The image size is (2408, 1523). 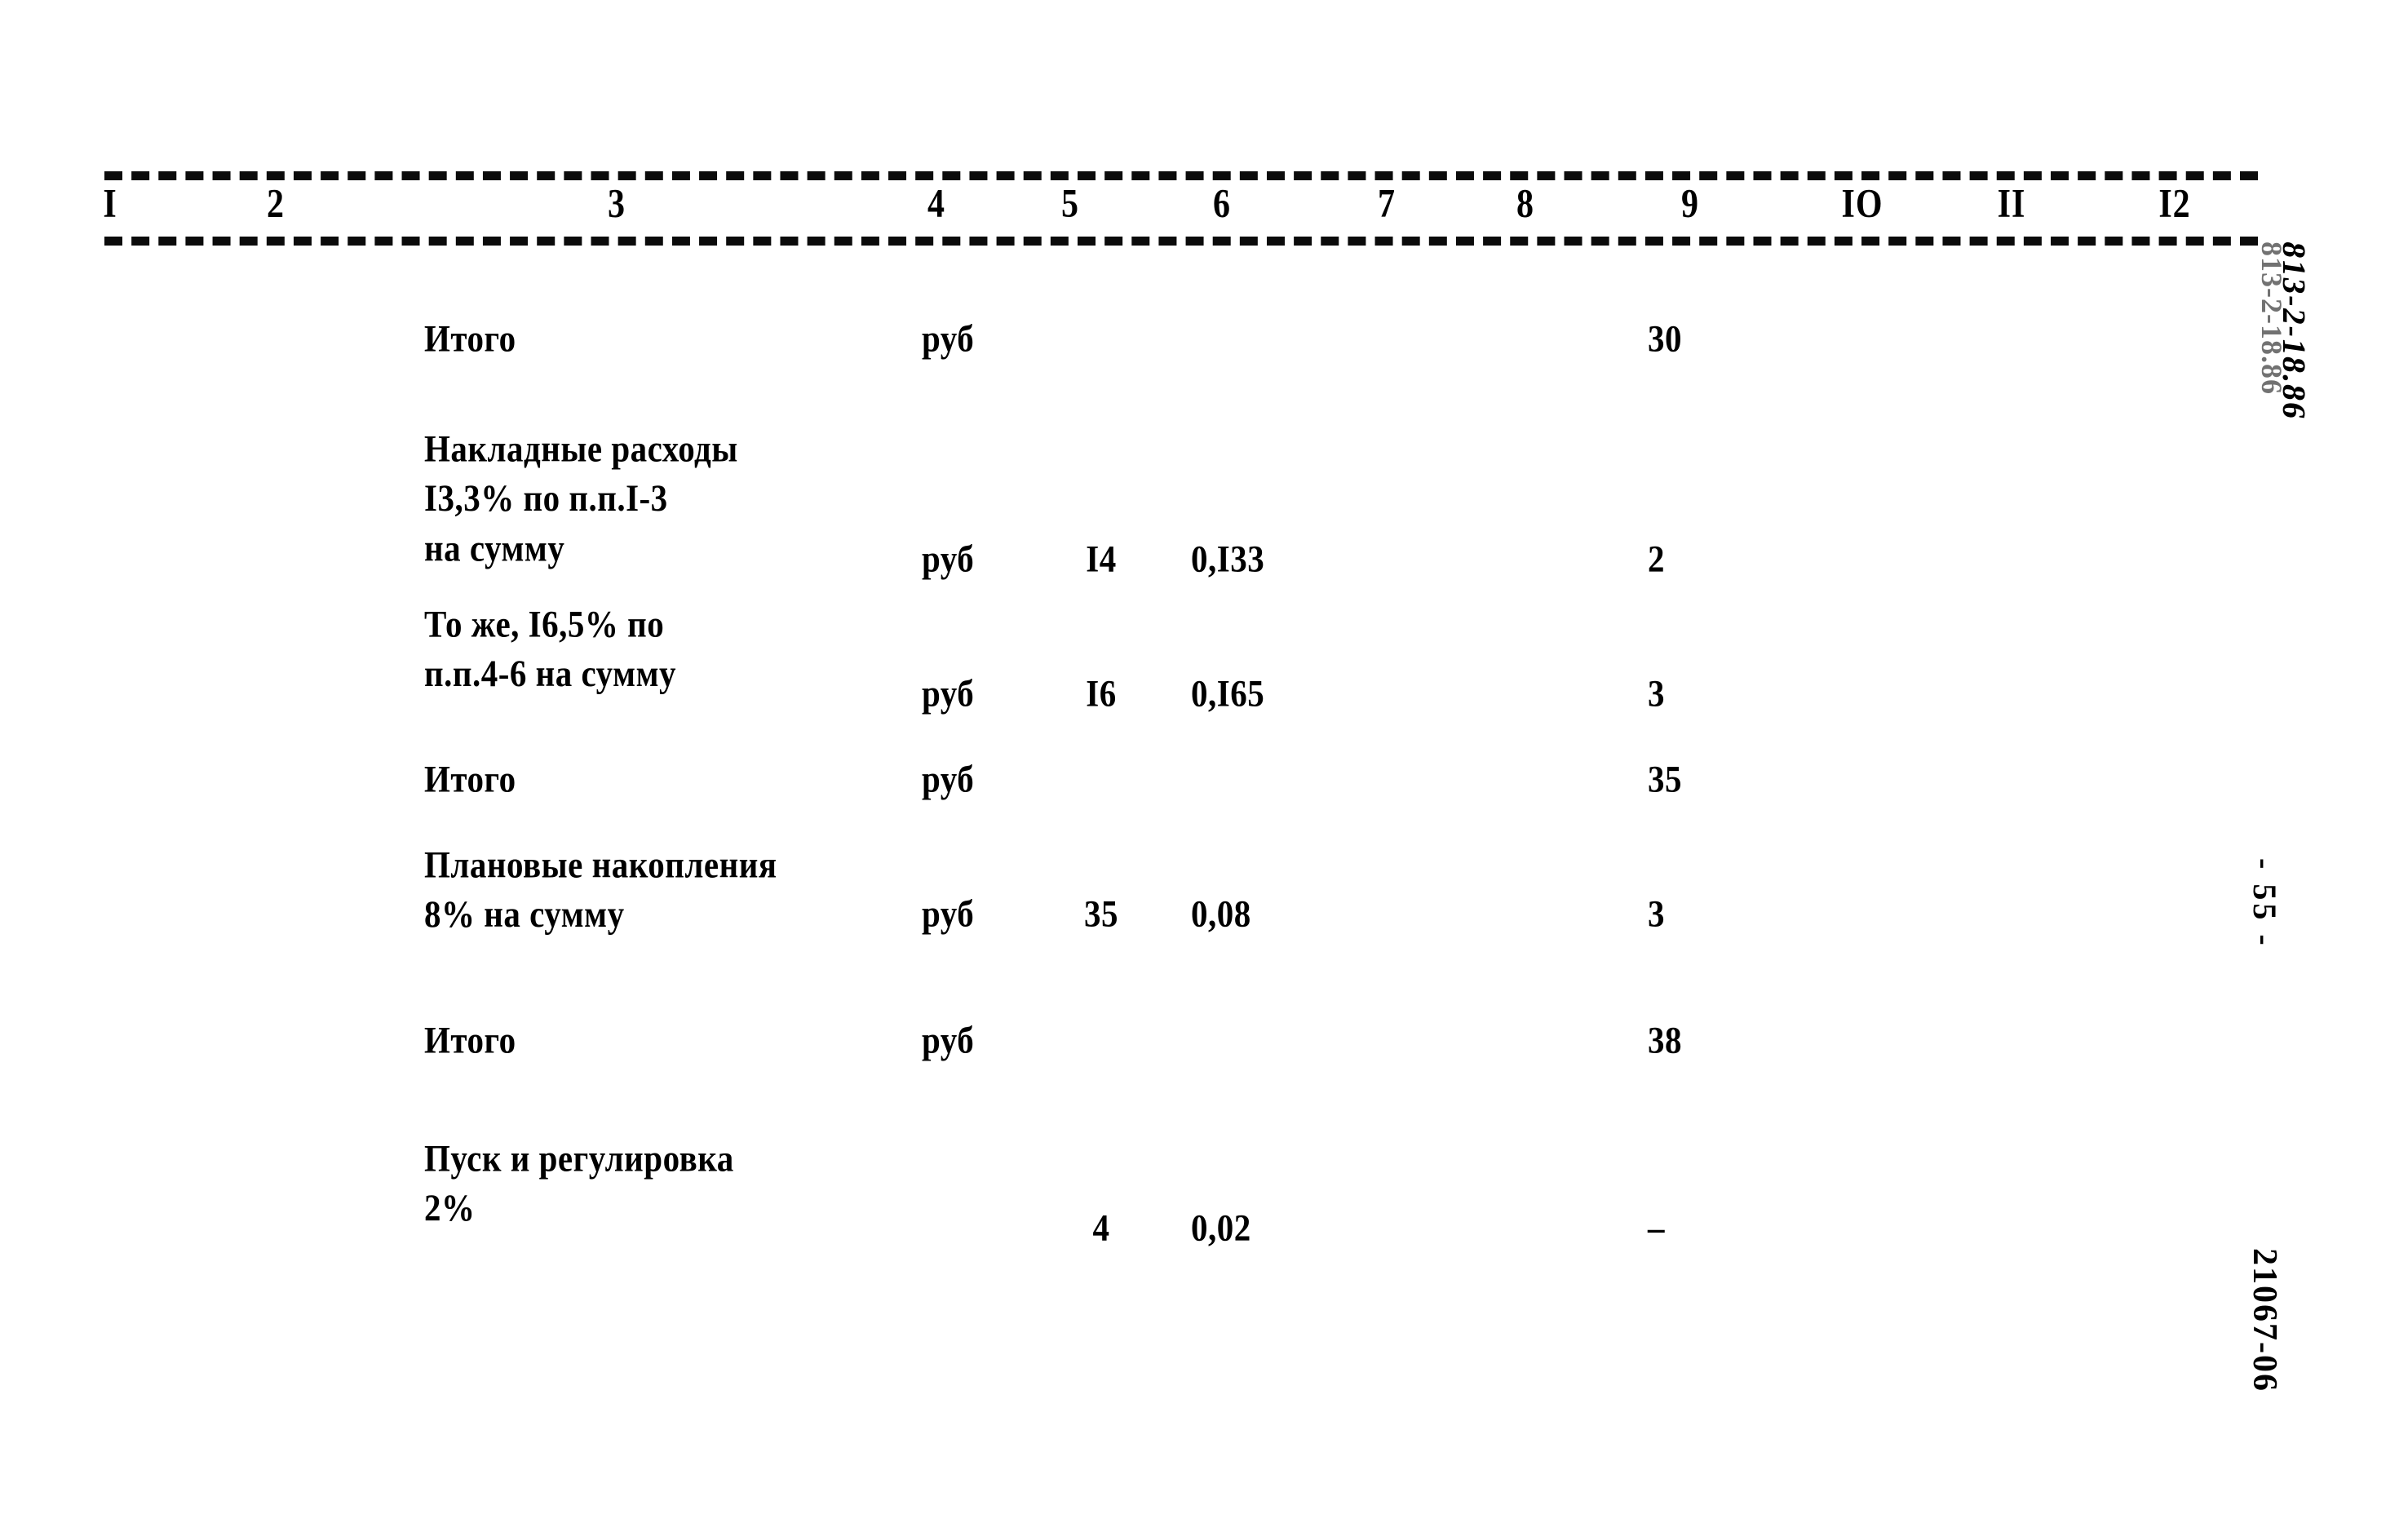 I want to click on column-header-7: 7, so click(x=1387, y=204).